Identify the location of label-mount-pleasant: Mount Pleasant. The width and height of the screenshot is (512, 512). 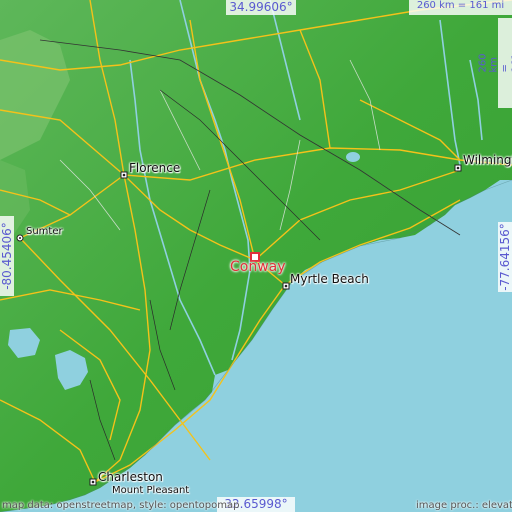
(151, 490).